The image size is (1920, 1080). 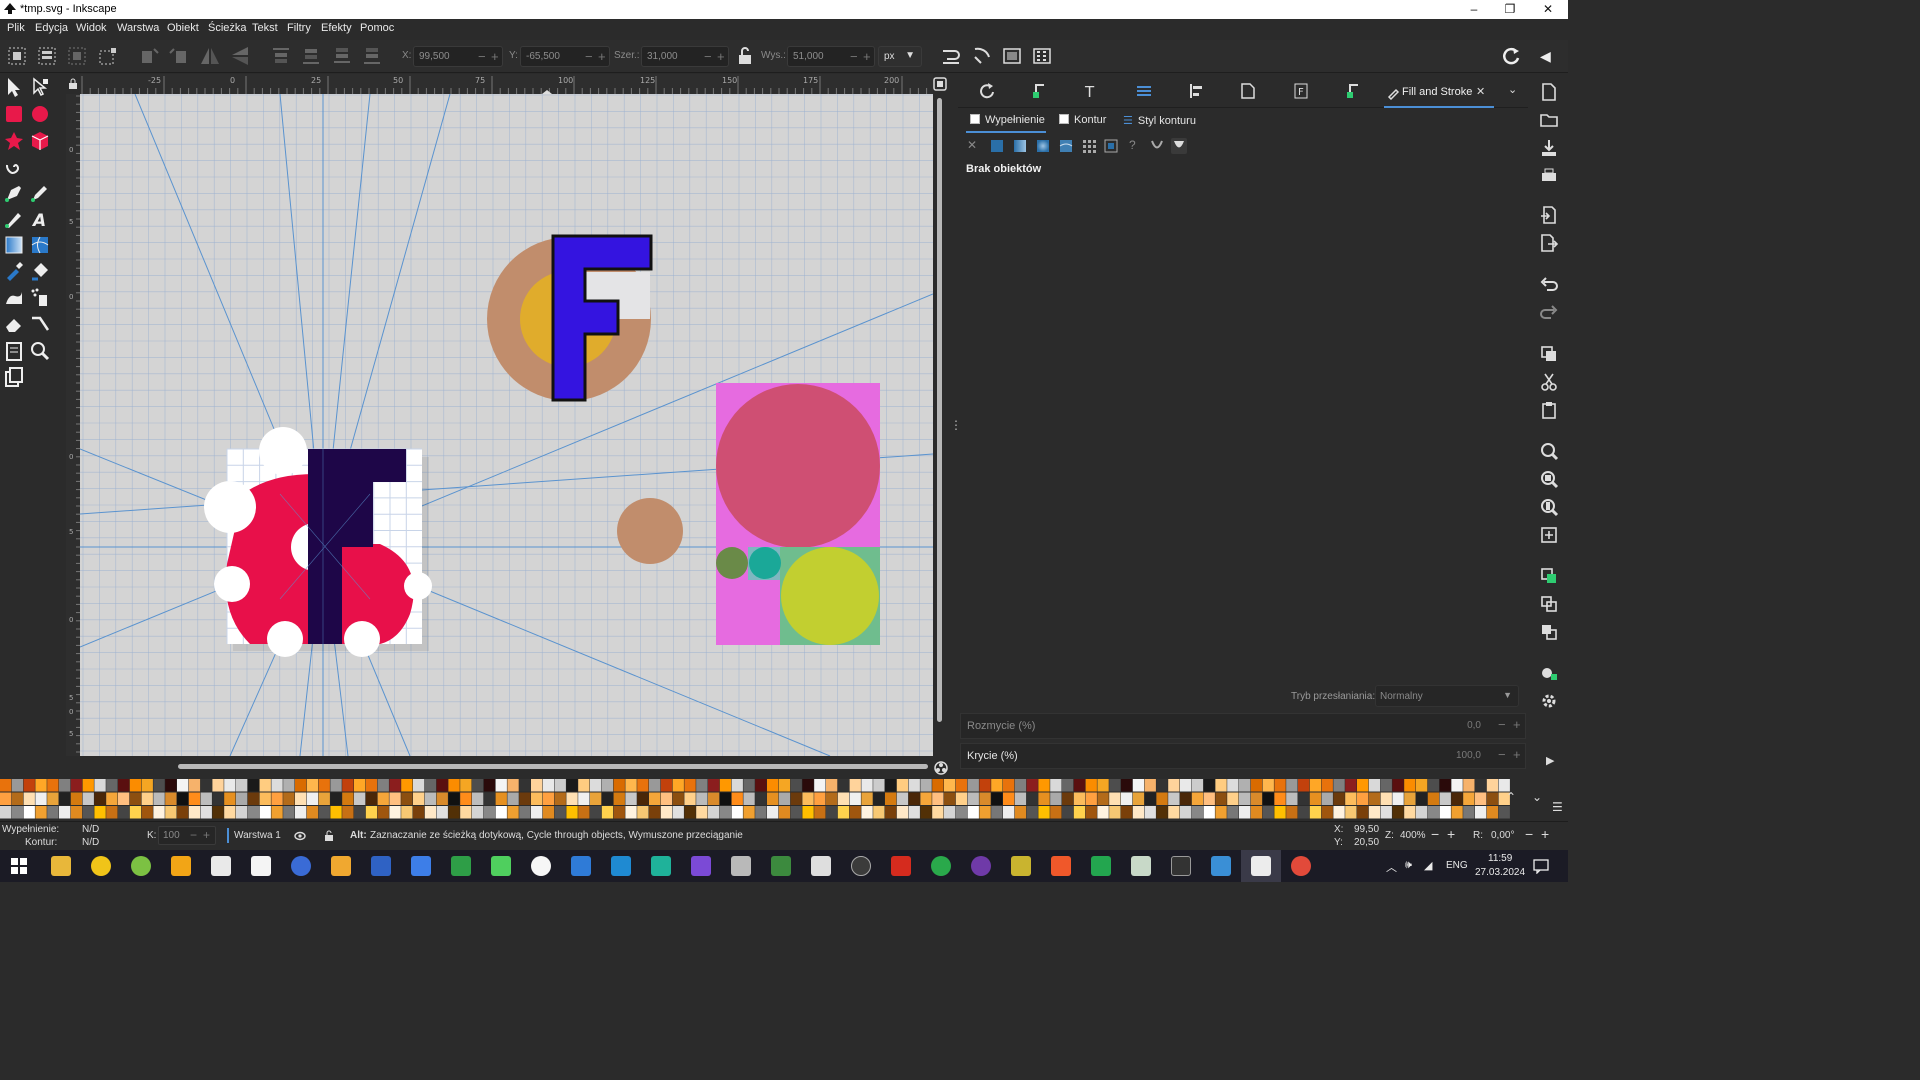 I want to click on lower-to-bottom-icon, so click(x=372, y=56).